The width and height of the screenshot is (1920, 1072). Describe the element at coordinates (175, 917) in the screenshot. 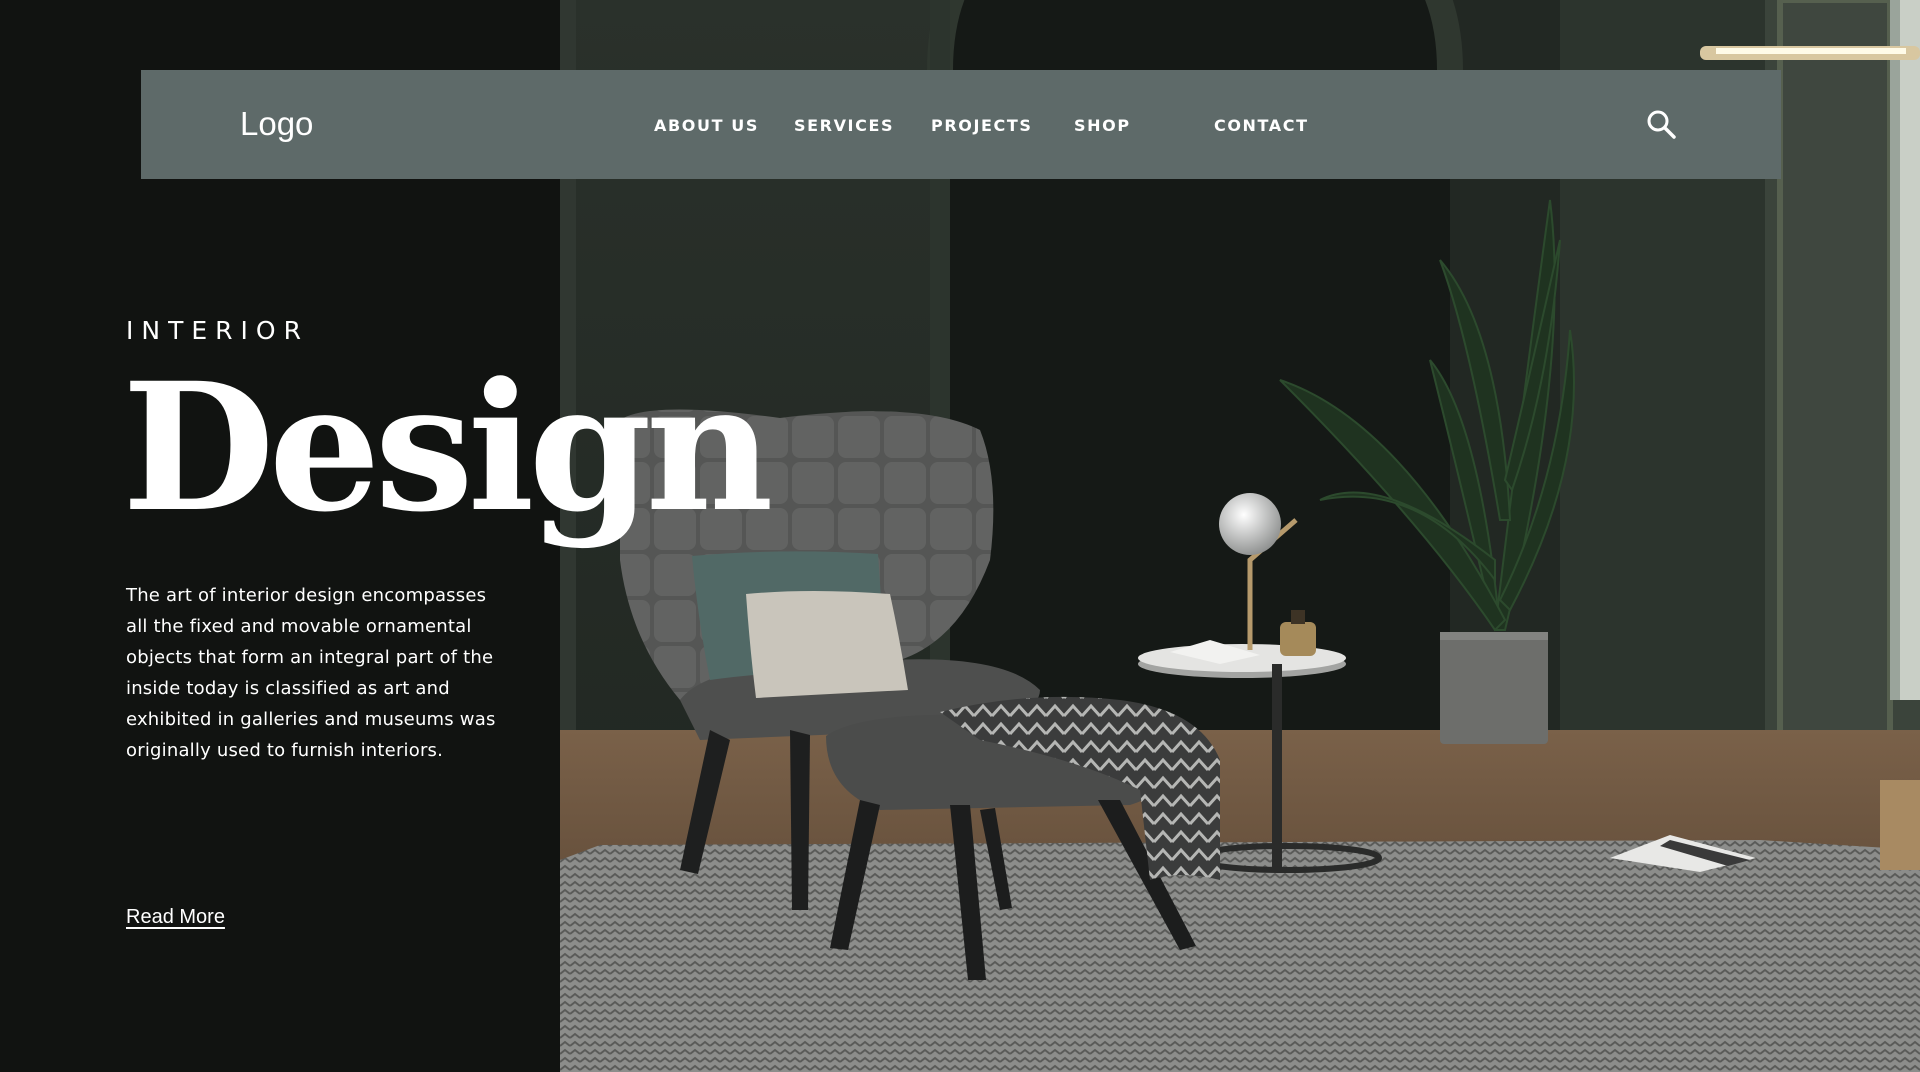

I see `read-more-link: Read More` at that location.